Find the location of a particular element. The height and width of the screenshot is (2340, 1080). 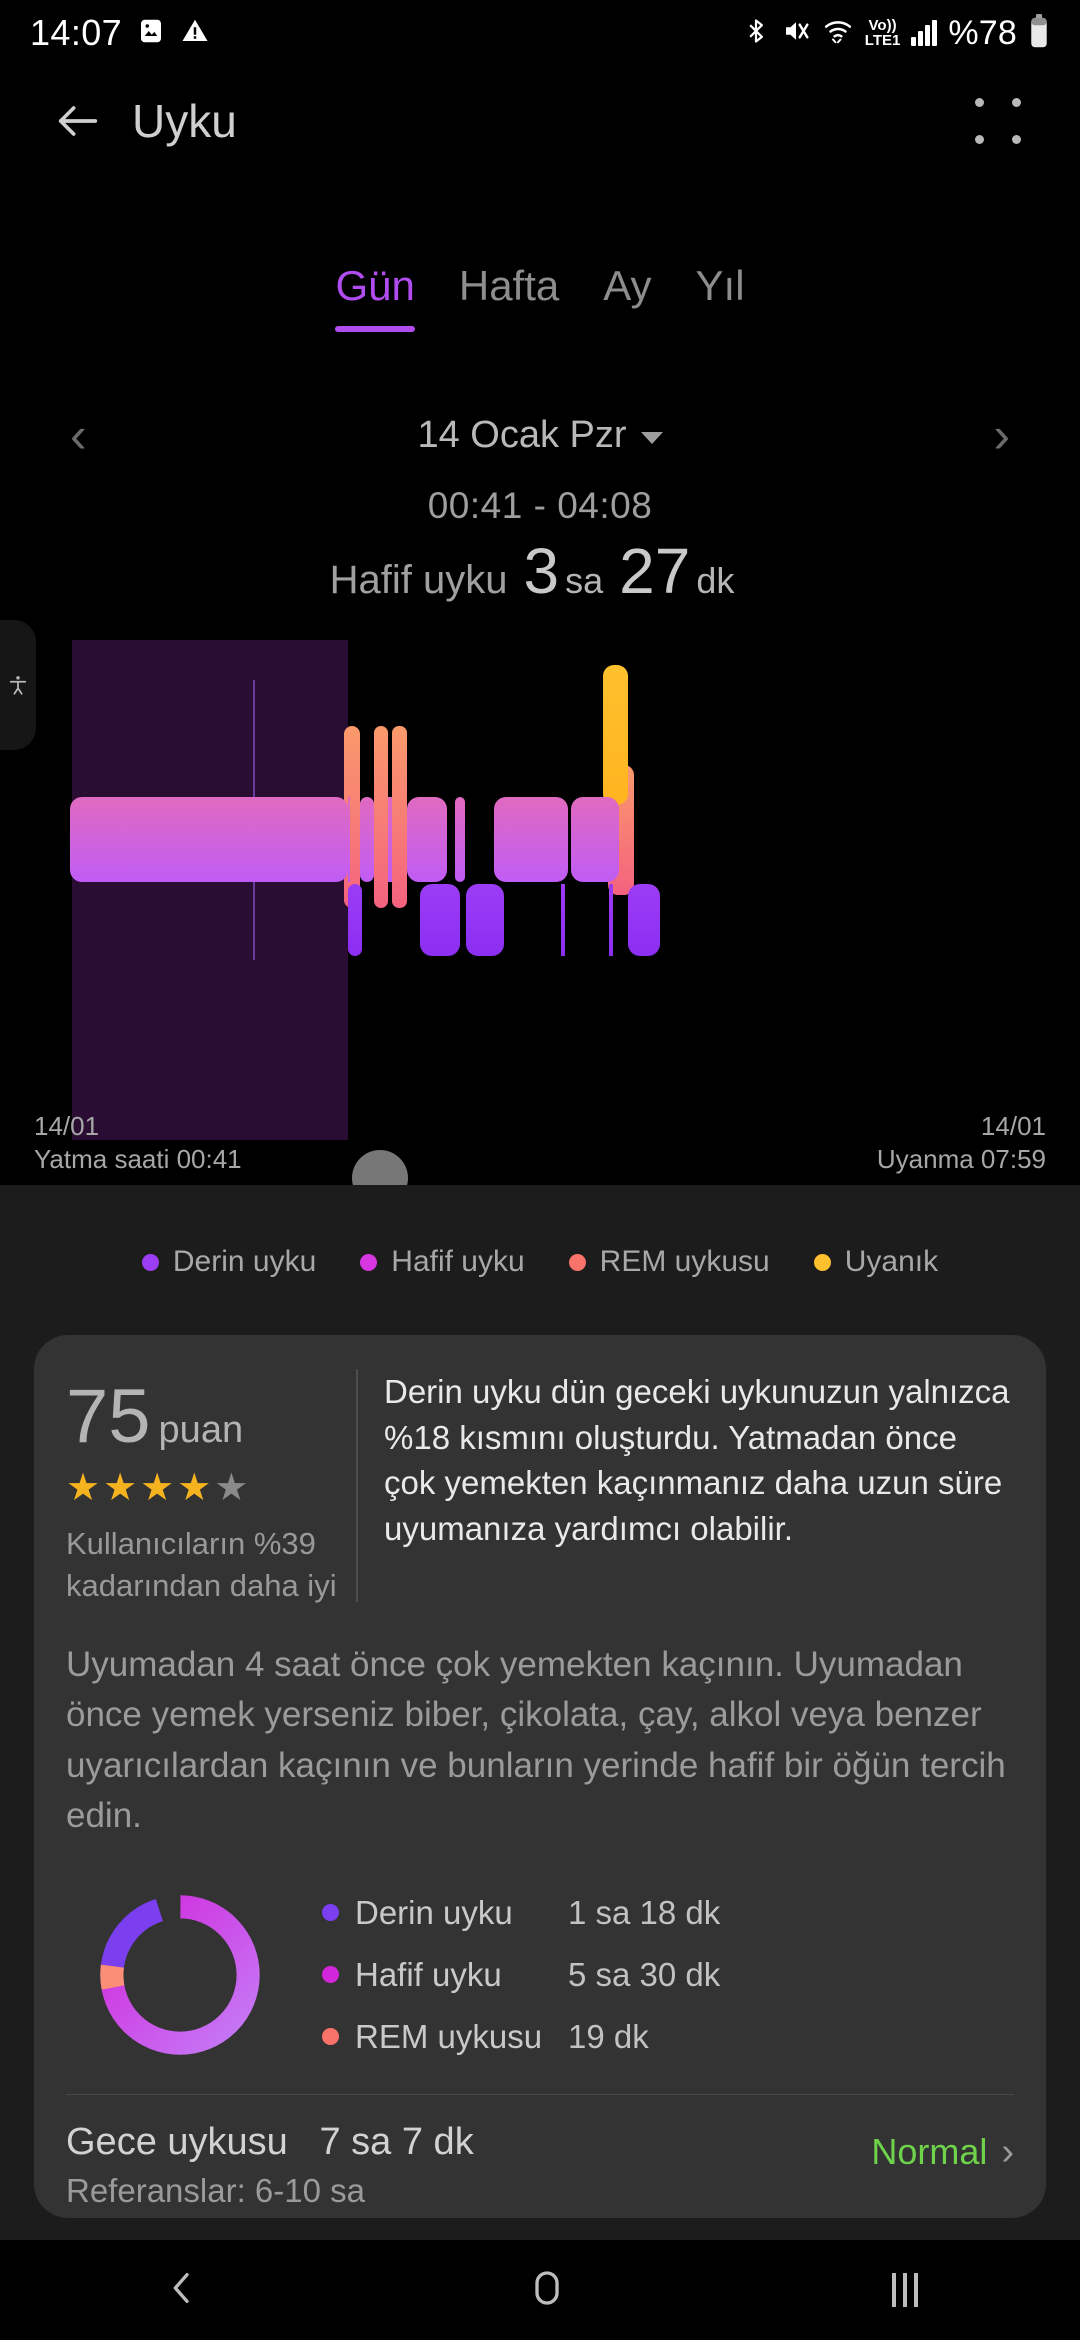

nav-back-icon is located at coordinates (181, 2287).